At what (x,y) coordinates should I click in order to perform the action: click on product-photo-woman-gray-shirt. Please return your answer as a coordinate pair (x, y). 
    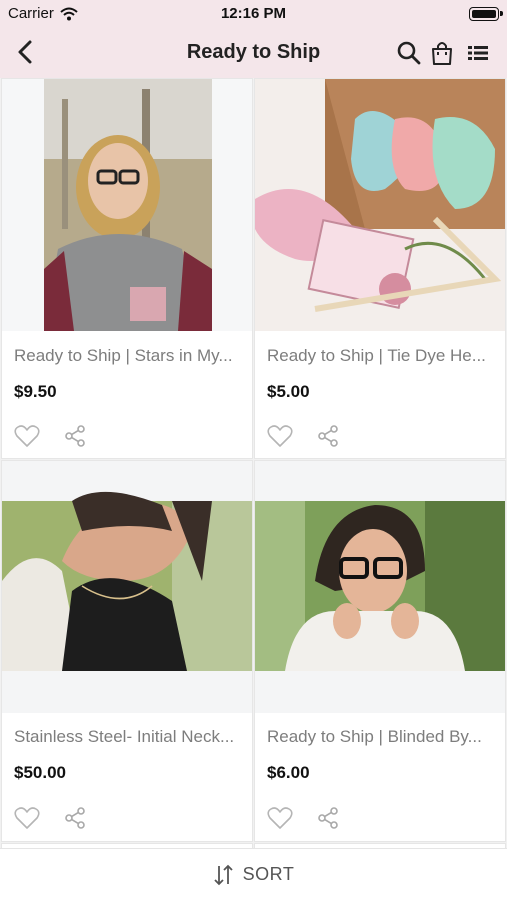
    Looking at the image, I should click on (127, 205).